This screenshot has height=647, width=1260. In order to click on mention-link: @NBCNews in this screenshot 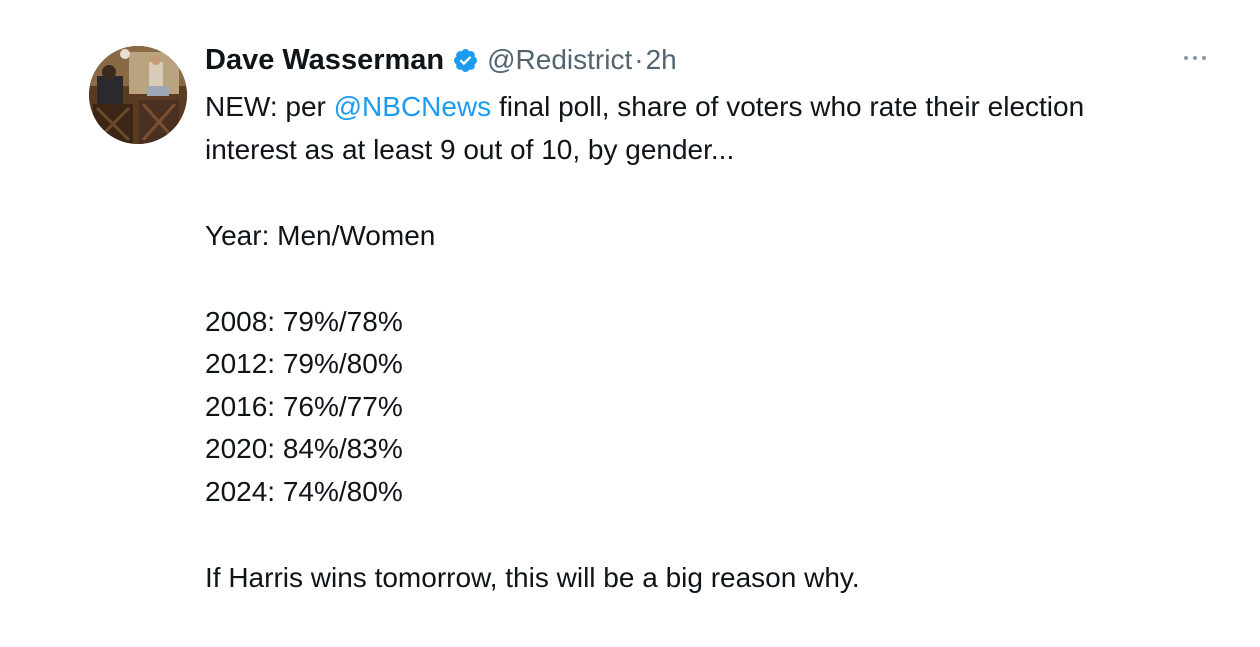, I will do `click(413, 106)`.